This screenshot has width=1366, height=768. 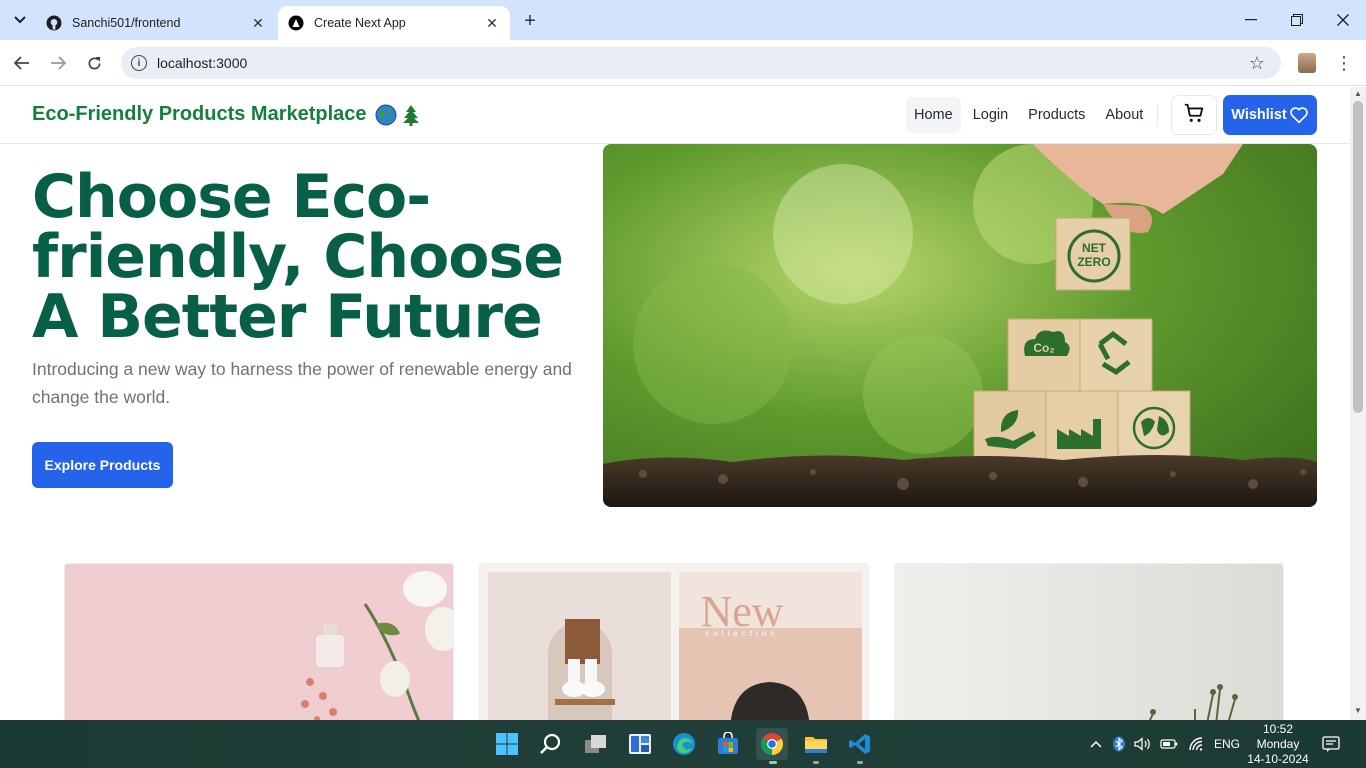 I want to click on microsoft-store-icon, so click(x=728, y=744).